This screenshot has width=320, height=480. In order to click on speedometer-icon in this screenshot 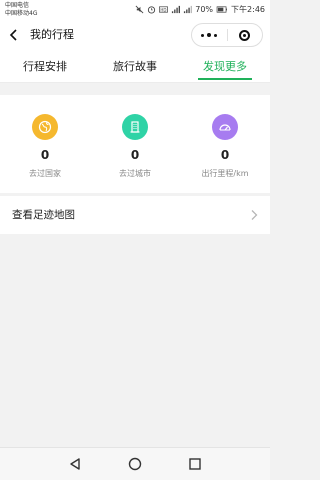, I will do `click(225, 127)`.